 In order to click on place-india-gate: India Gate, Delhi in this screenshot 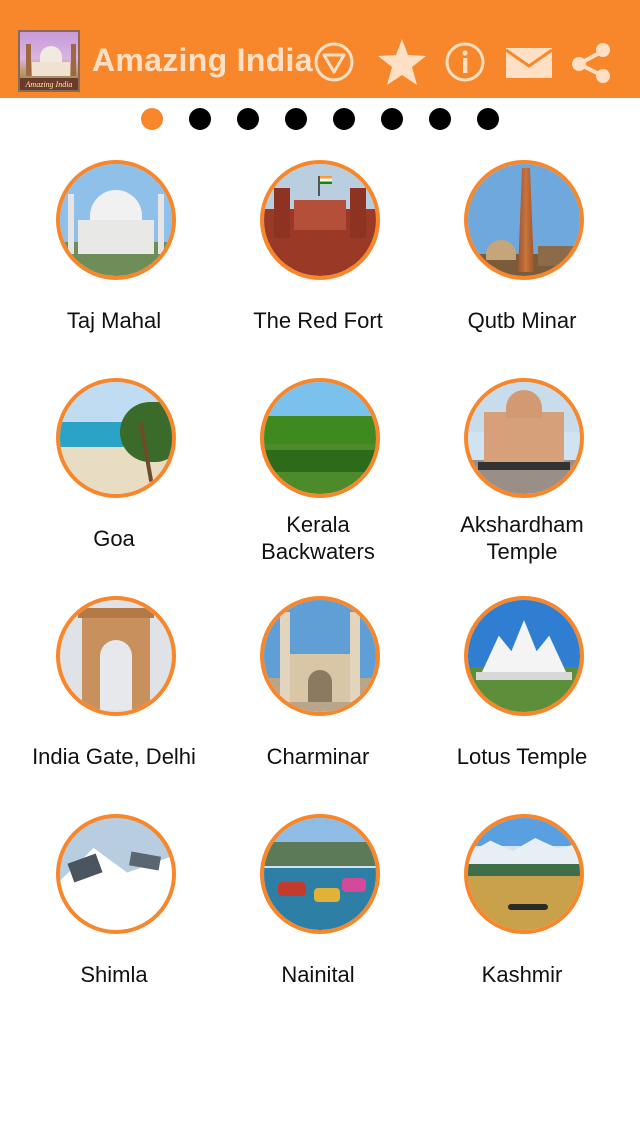, I will do `click(114, 705)`.